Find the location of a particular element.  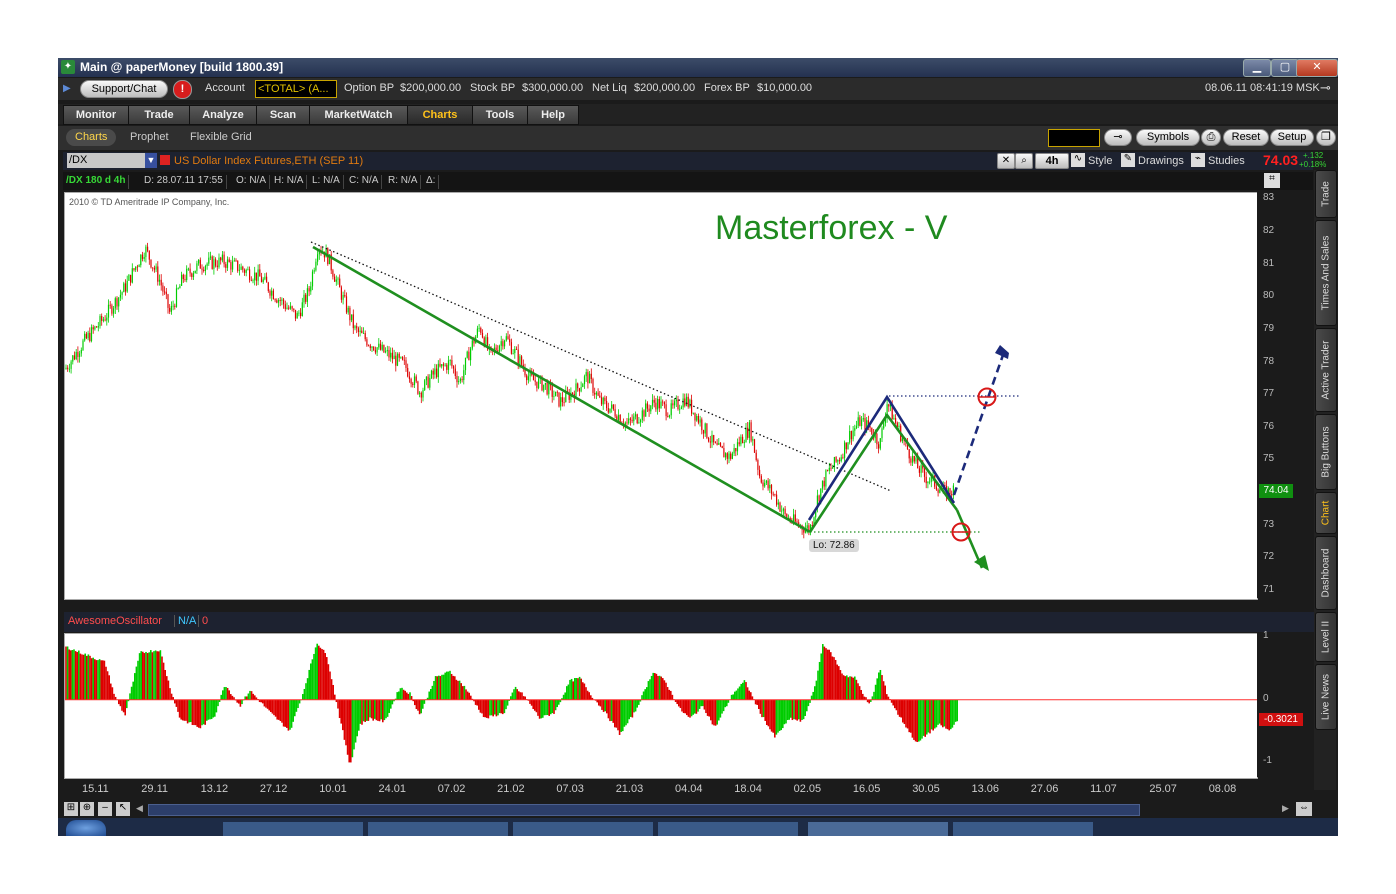

expand-horizontal-icon: ⇔ is located at coordinates (1304, 809).